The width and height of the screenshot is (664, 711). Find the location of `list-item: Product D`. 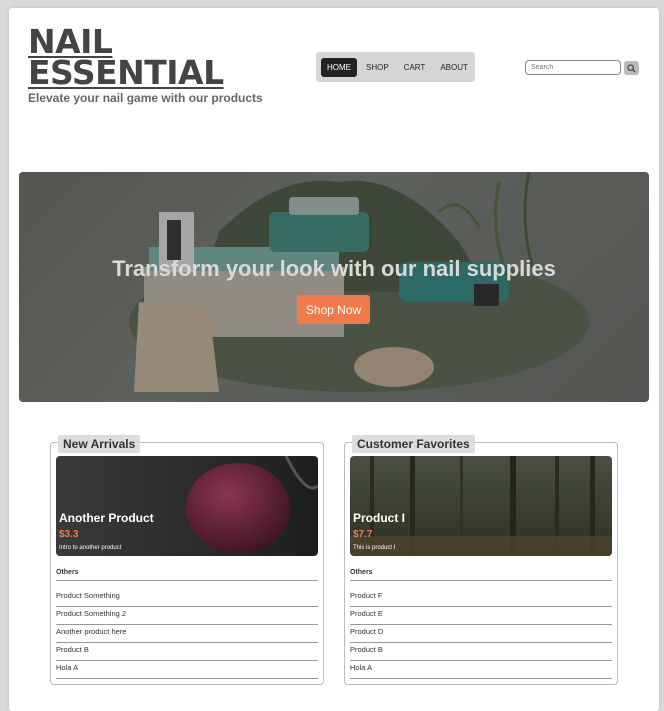

list-item: Product D is located at coordinates (481, 634).